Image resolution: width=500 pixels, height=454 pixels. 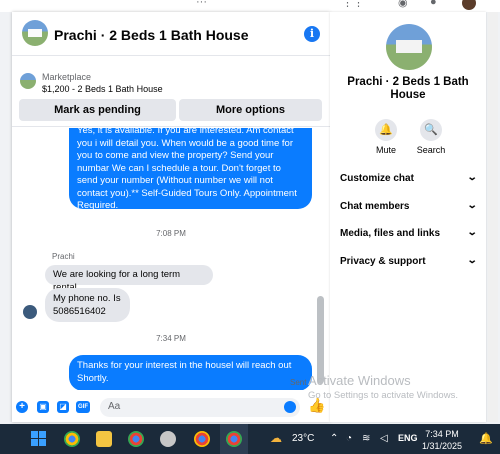 I want to click on section-media-files-links: Media, files and links ⌄, so click(x=410, y=235).